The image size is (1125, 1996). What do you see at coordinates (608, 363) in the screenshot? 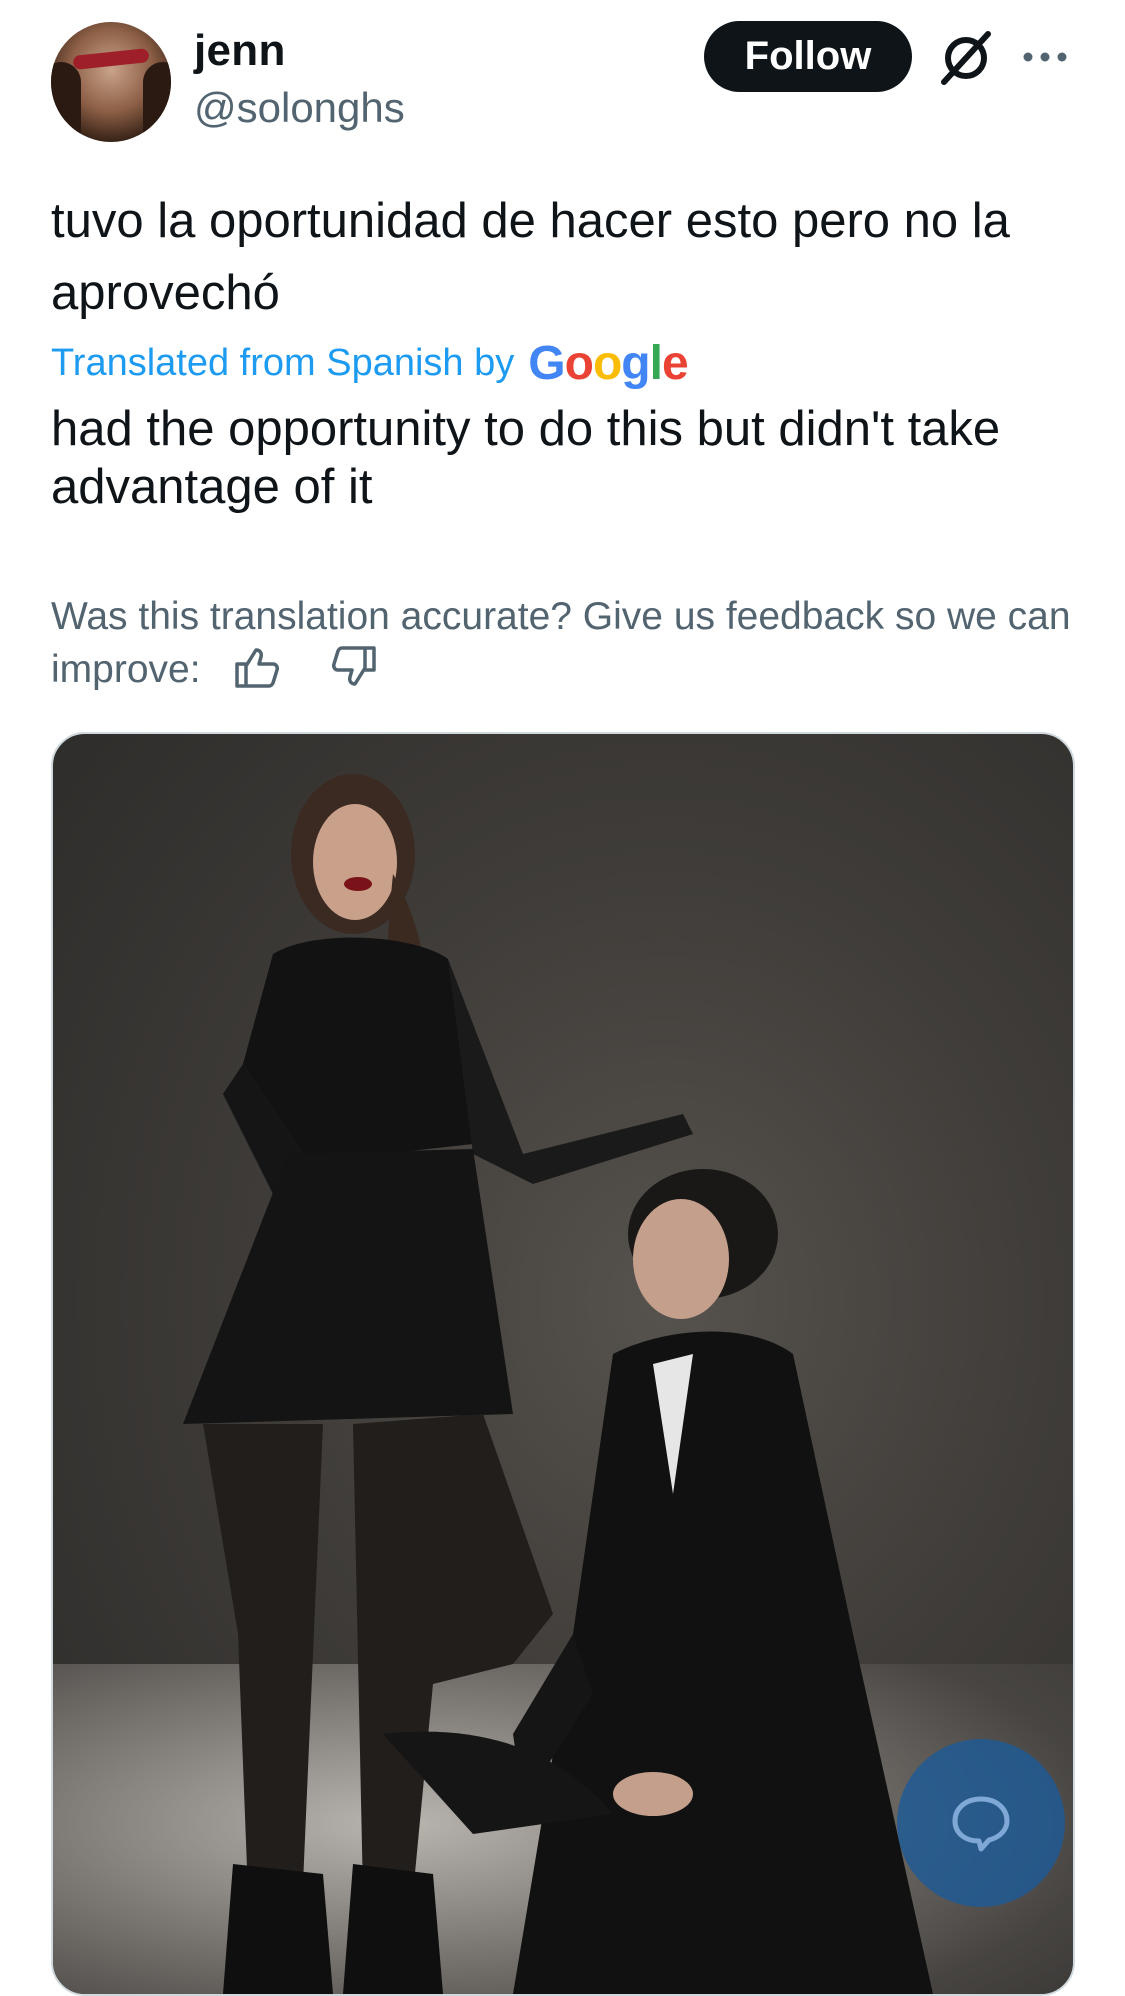
I see `google-logo: Google` at bounding box center [608, 363].